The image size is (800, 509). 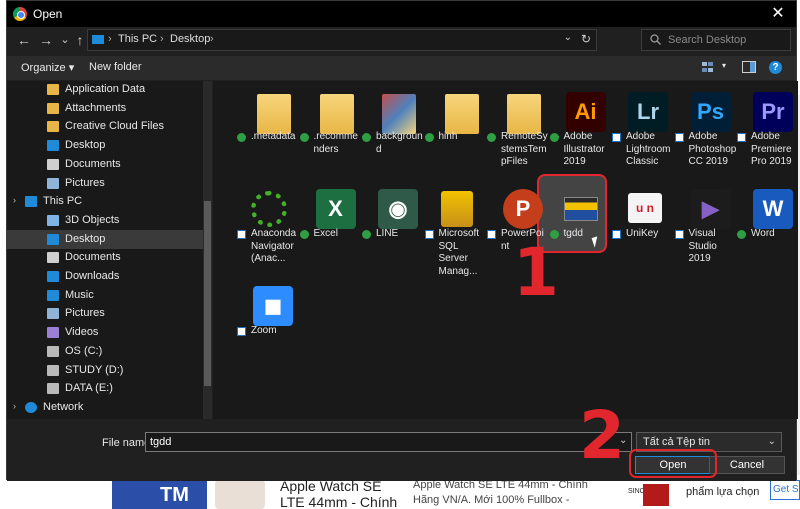 What do you see at coordinates (63, 406) in the screenshot?
I see `sidebar-item-label: Network` at bounding box center [63, 406].